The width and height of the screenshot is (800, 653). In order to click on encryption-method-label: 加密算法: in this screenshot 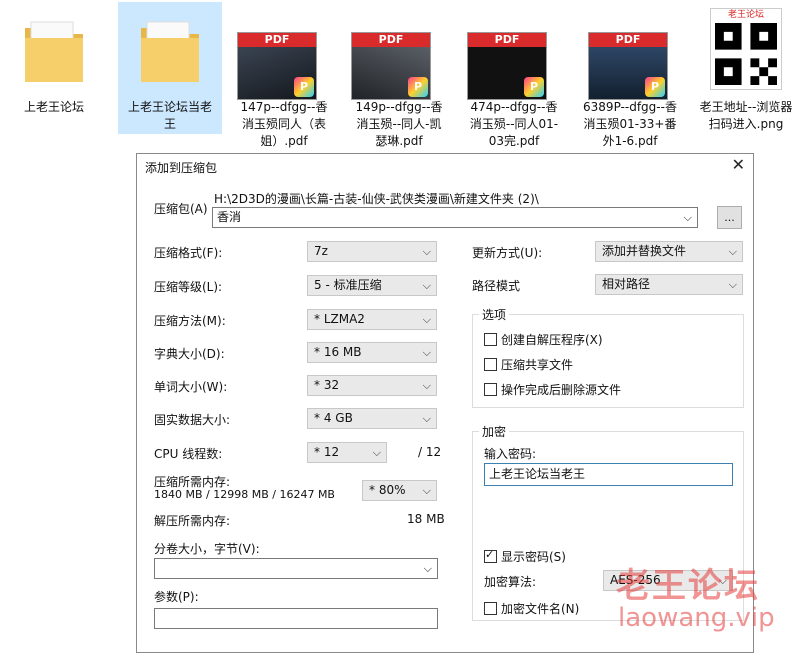, I will do `click(510, 582)`.